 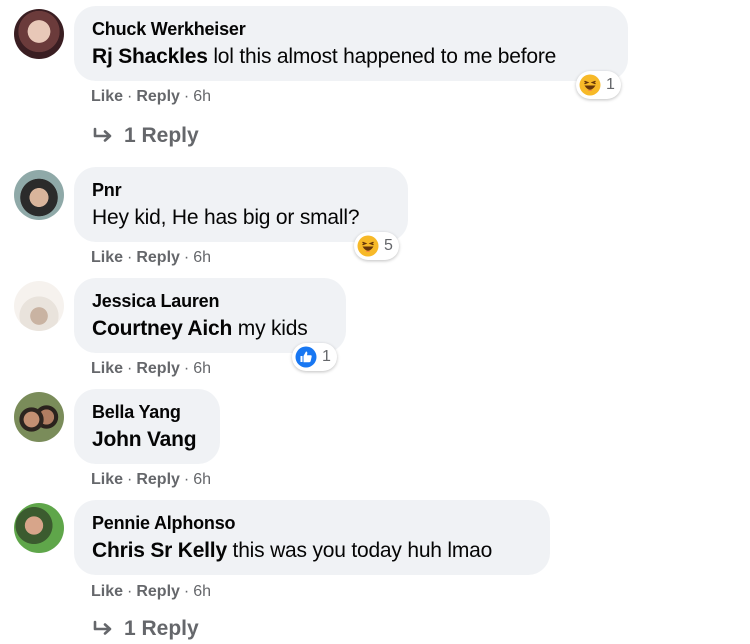 What do you see at coordinates (150, 56) in the screenshot?
I see `mention-link: Rj Shackles` at bounding box center [150, 56].